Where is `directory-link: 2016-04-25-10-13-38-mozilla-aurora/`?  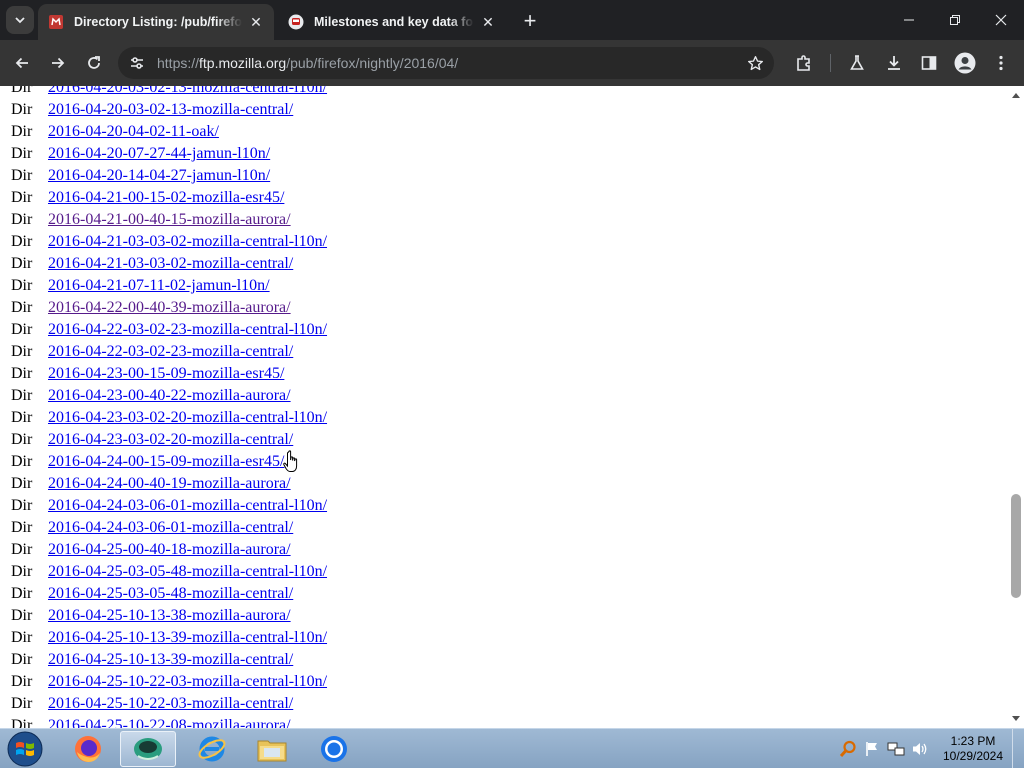
directory-link: 2016-04-25-10-13-38-mozilla-aurora/ is located at coordinates (169, 615).